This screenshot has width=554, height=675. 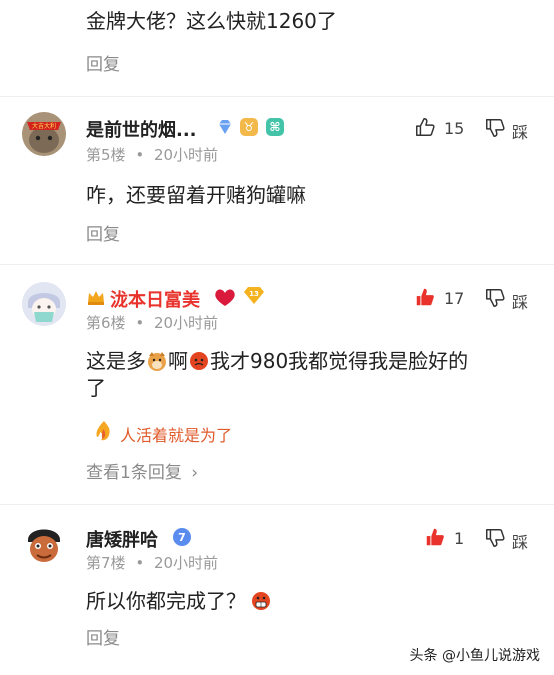 I want to click on floor-number: 第5楼, so click(x=106, y=155).